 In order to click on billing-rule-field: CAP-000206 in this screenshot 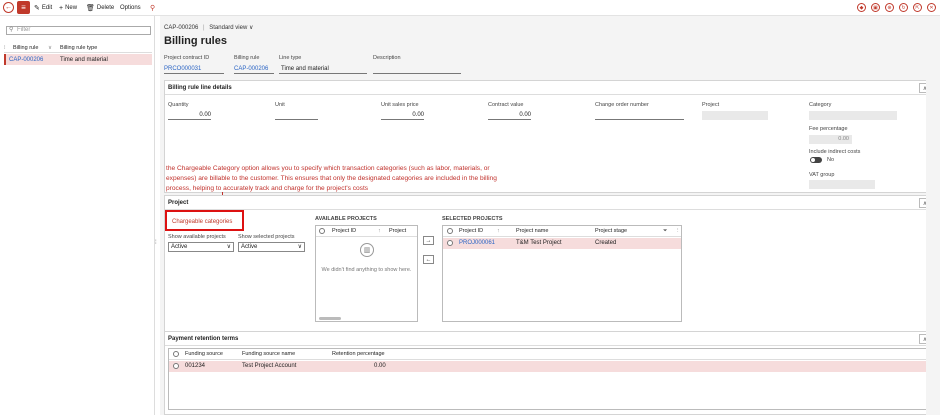, I will do `click(254, 69)`.